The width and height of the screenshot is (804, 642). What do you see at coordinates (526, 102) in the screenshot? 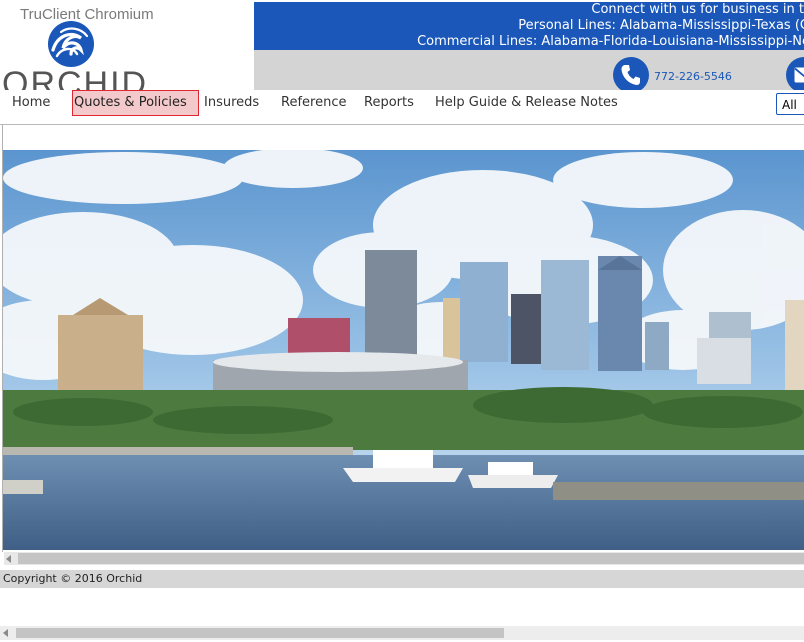
I see `nav-item-help-guide: Help Guide & Release Notes` at bounding box center [526, 102].